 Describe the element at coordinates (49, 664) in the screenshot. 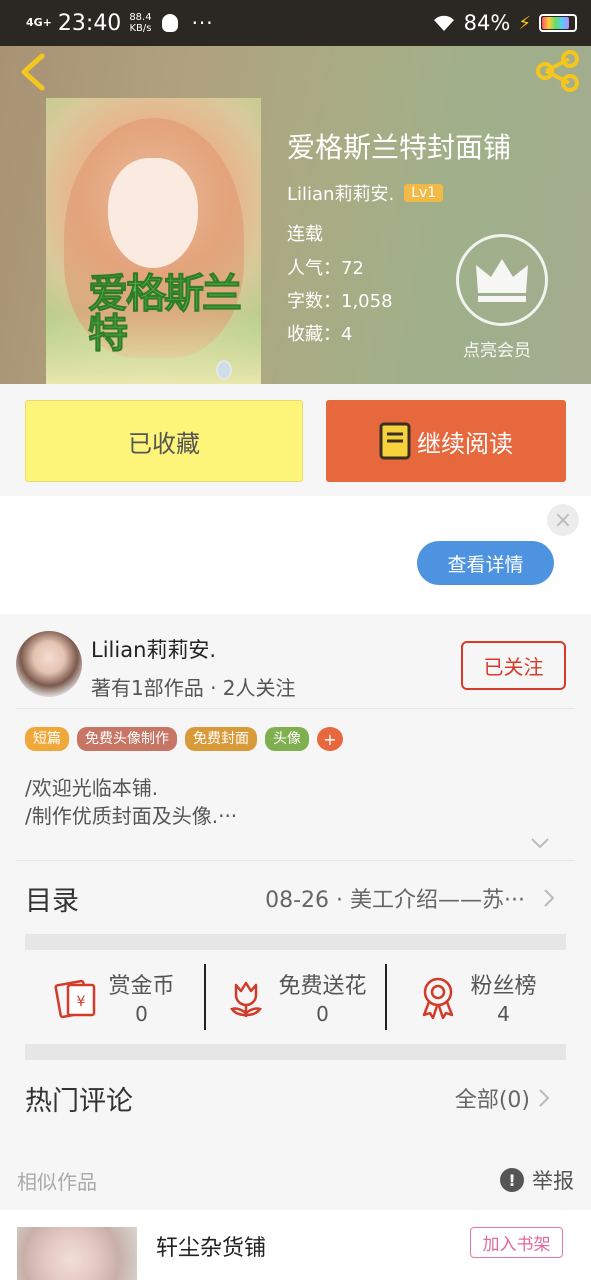

I see `author-avatar` at that location.